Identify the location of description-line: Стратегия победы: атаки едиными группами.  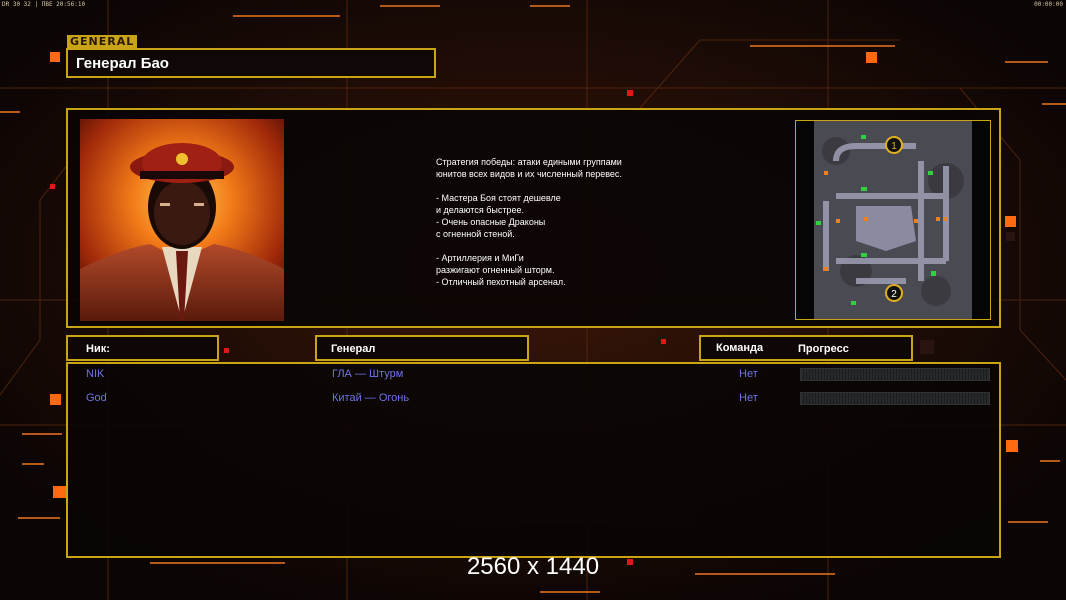
(529, 162).